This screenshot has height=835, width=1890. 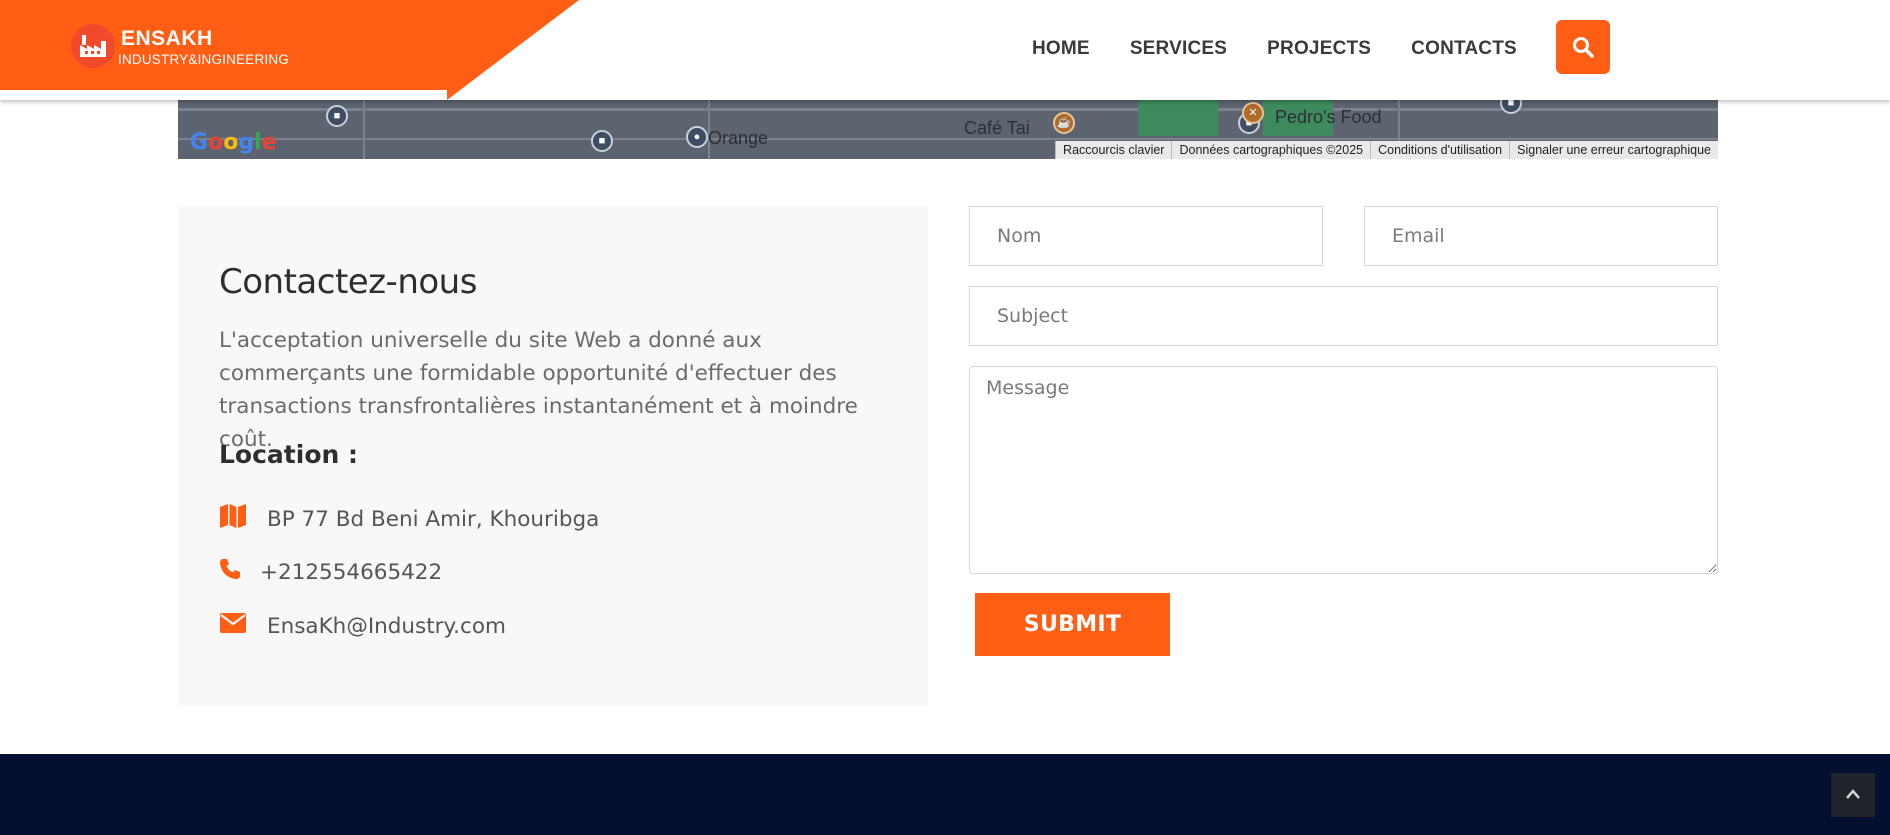 I want to click on map-label-cafe: Café Tai, so click(x=997, y=128).